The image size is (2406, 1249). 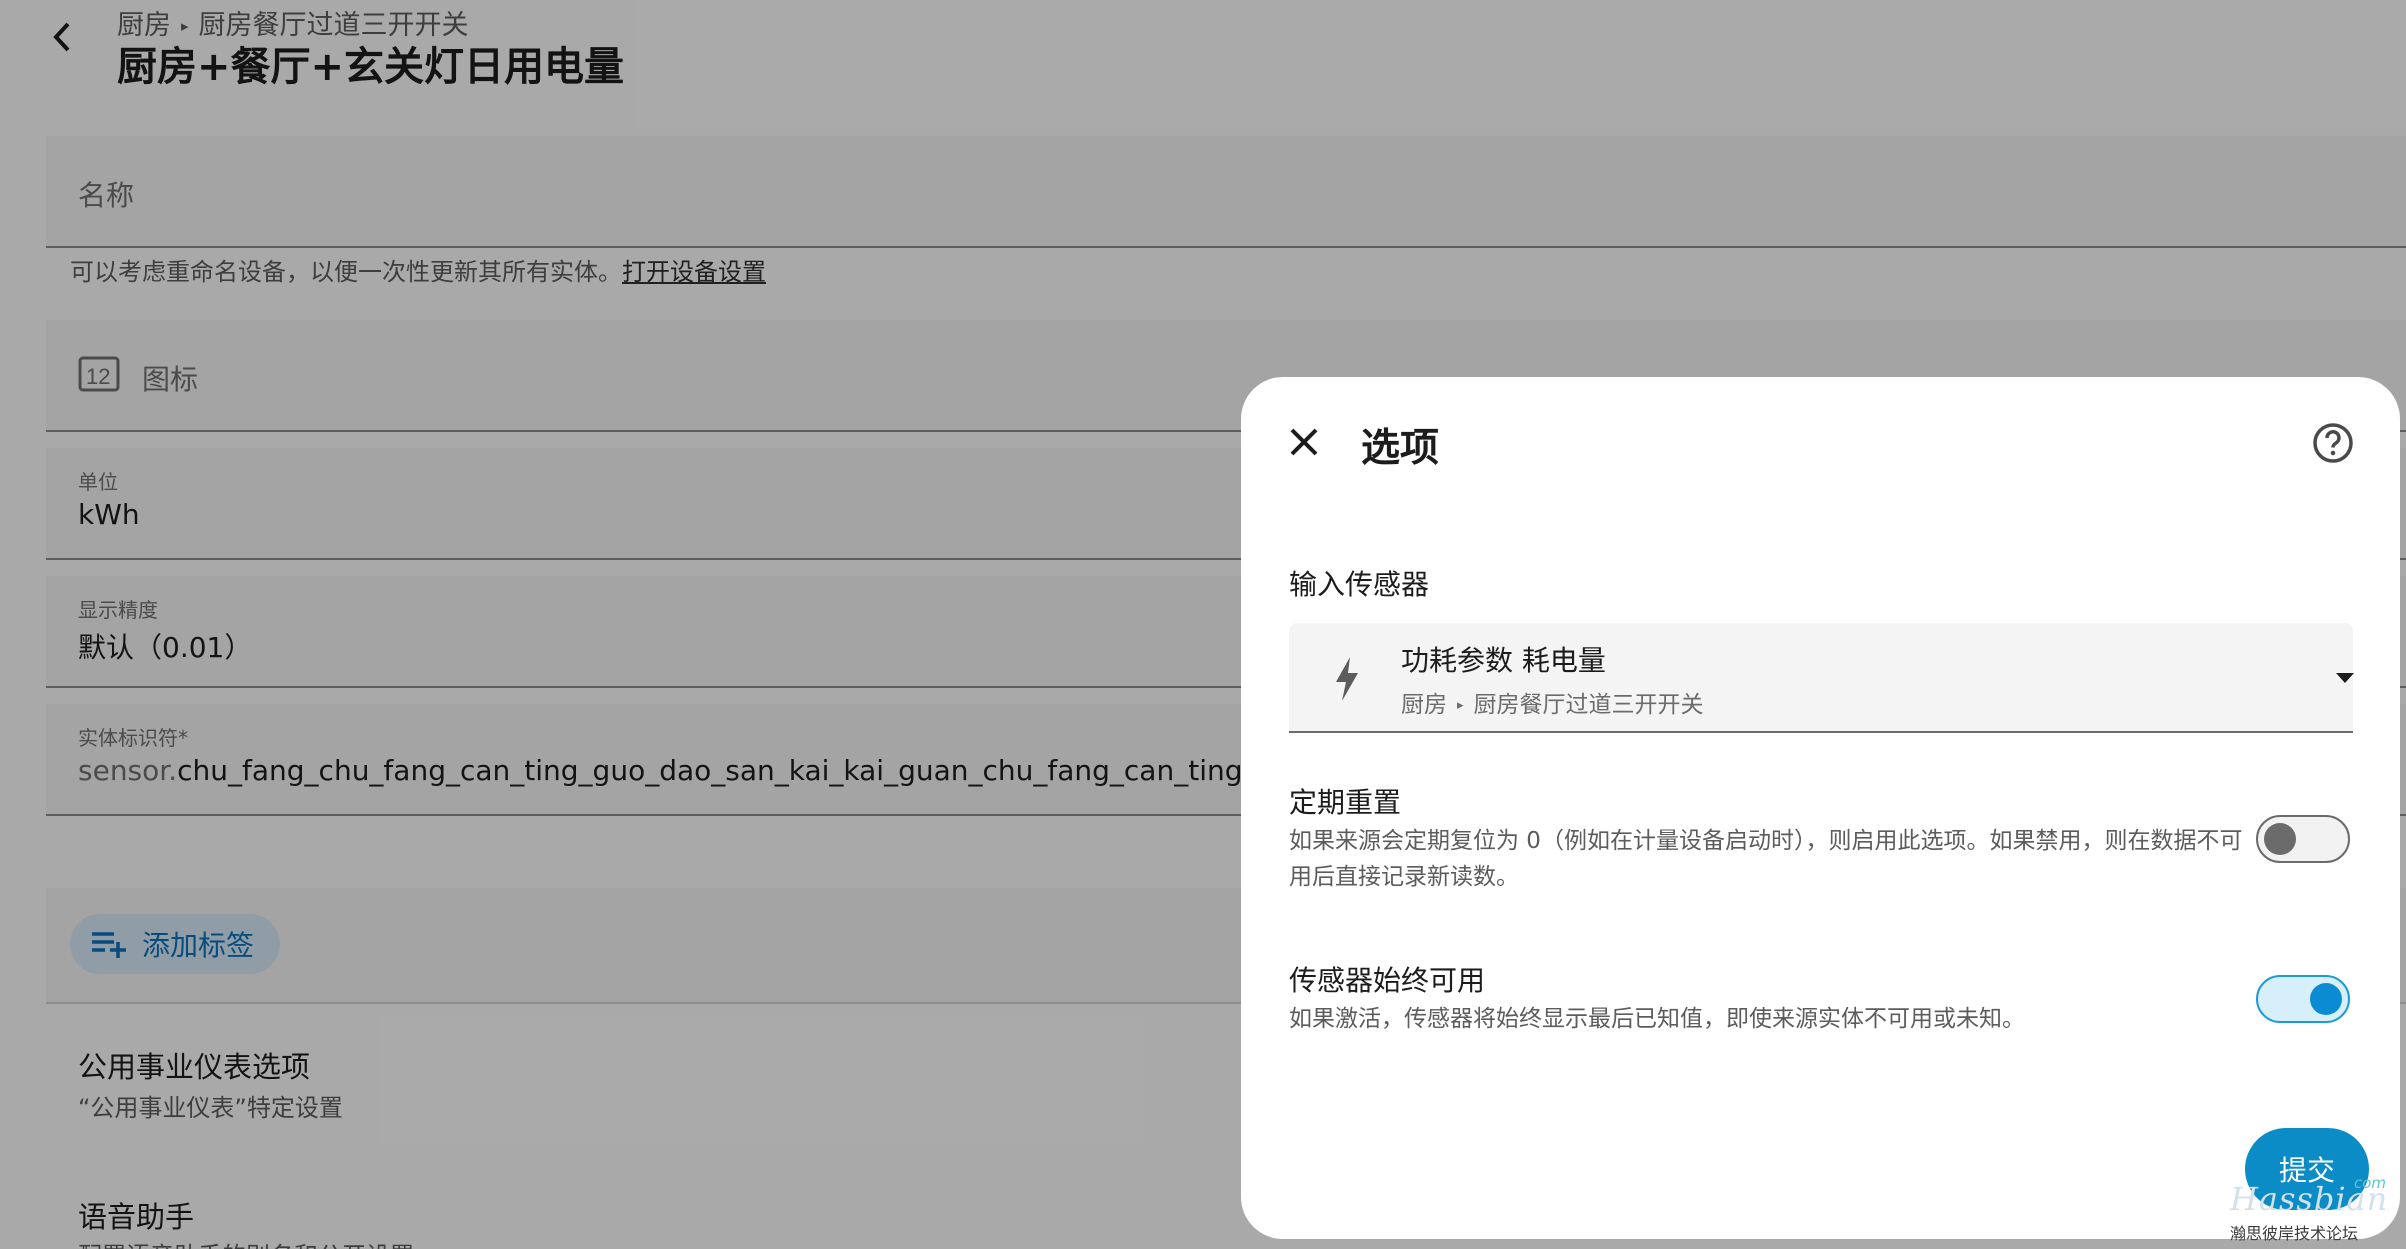 What do you see at coordinates (1345, 802) in the screenshot?
I see `periodic-reset-title: 定期重置` at bounding box center [1345, 802].